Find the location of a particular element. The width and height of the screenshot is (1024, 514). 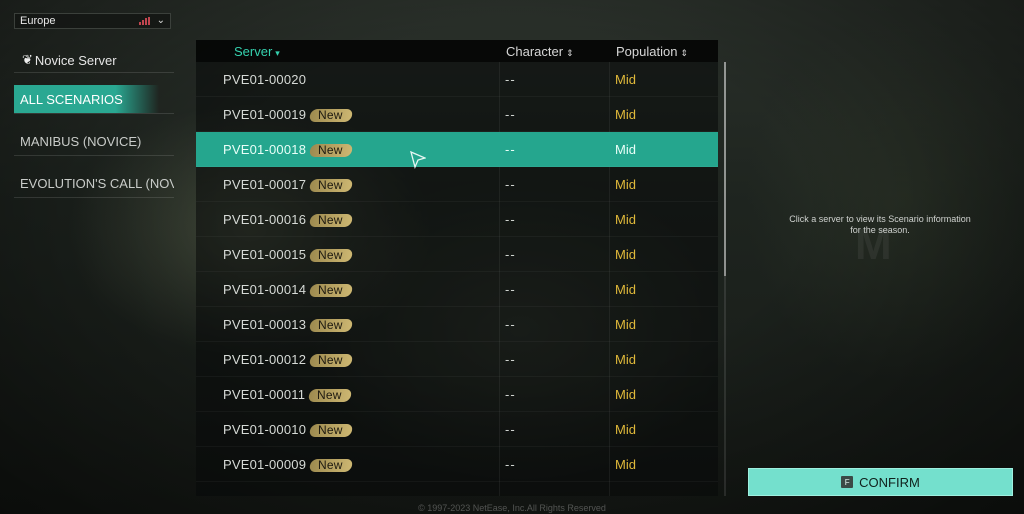

server-name: PVE01-00018 New is located at coordinates (288, 149).